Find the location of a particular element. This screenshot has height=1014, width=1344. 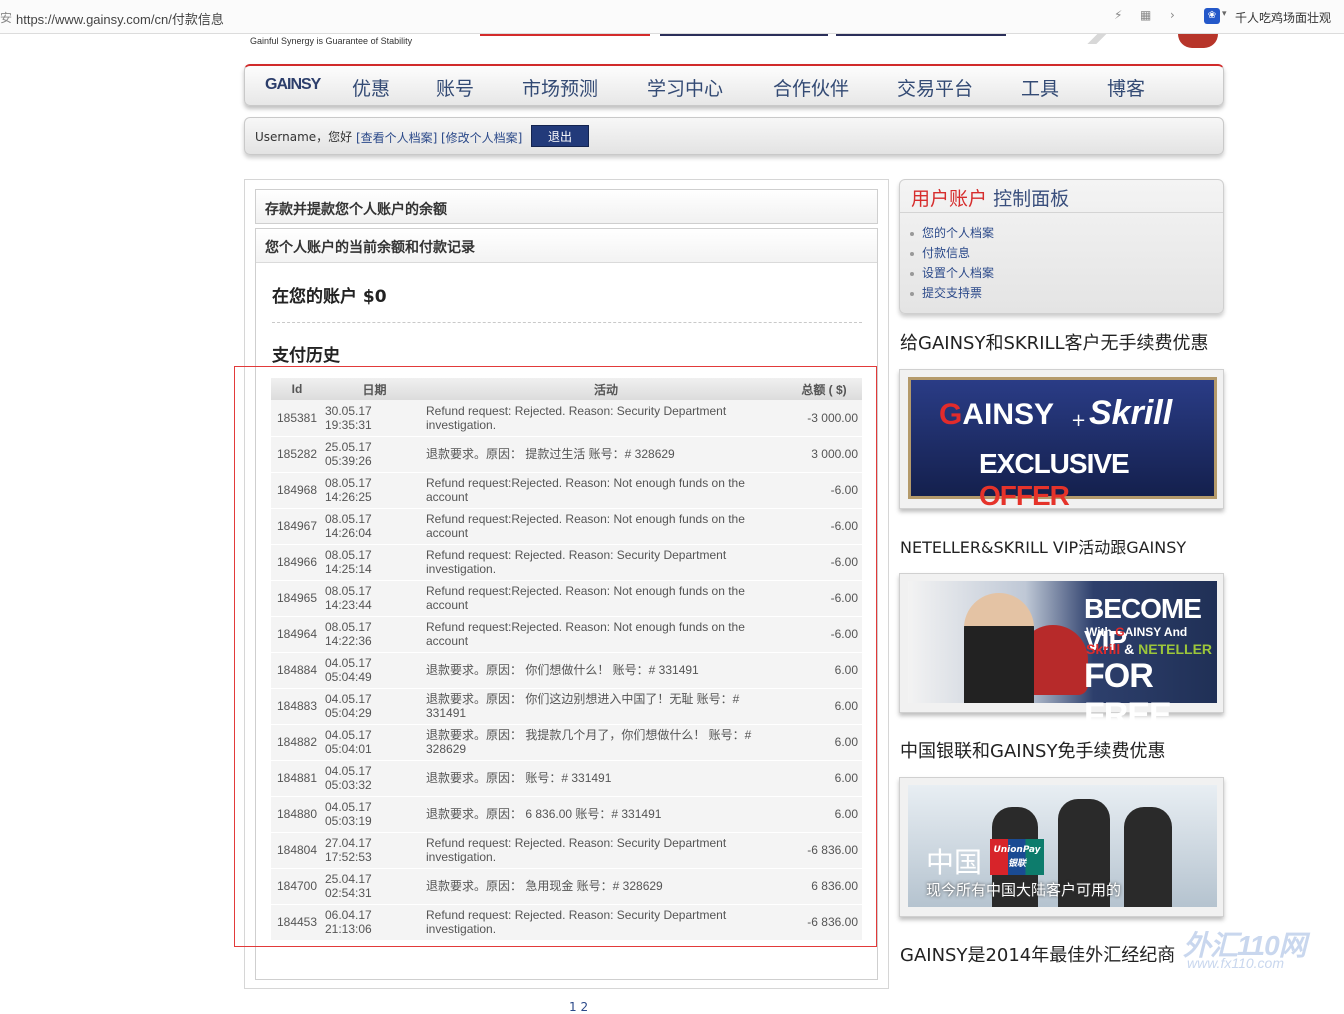

account-control-panel: 用户账户 控制面板 您的个人档案 付款信息 设置个人档案 提交支持票 is located at coordinates (1061, 246).